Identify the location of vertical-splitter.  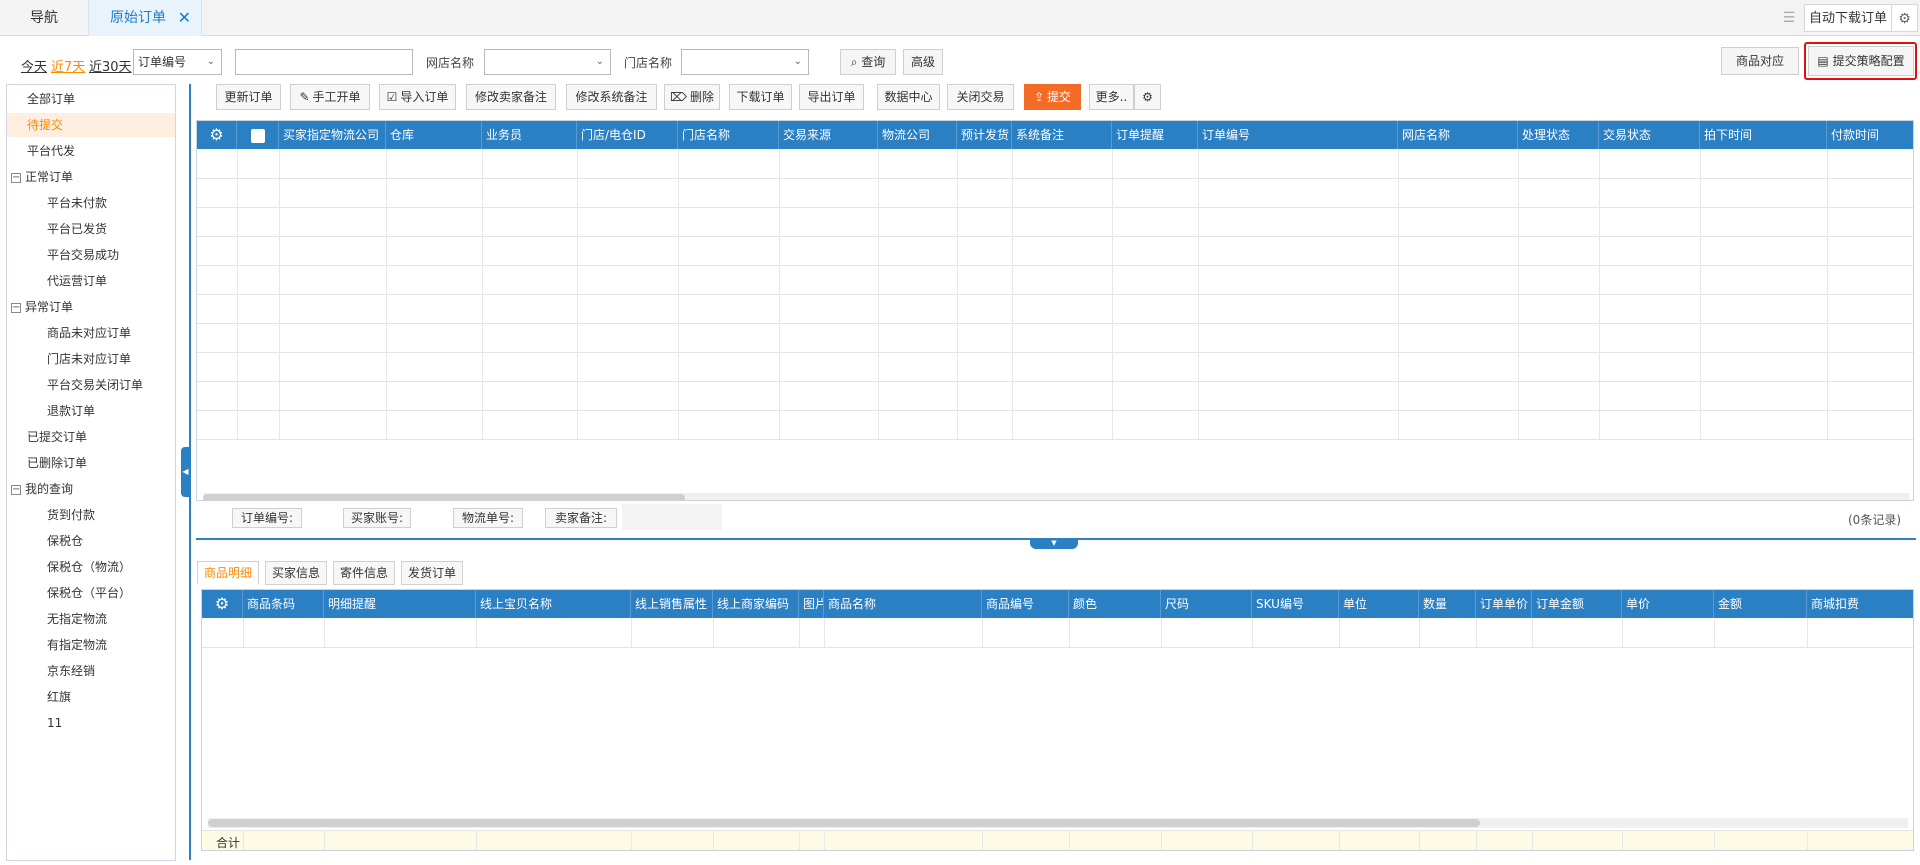
(190, 472).